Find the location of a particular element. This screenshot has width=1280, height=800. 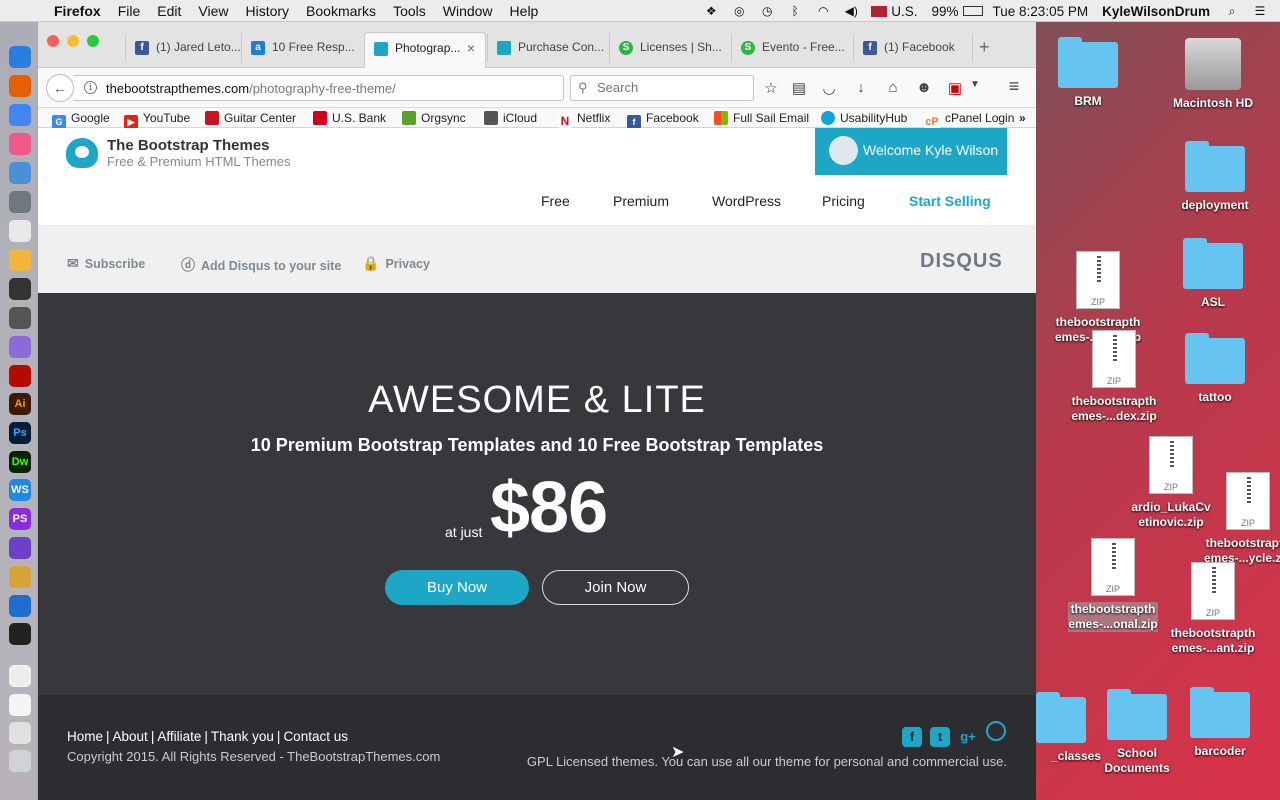

desktop-zip-index: ZIP thebootstrapth emes-...dex.zip is located at coordinates (1114, 377).